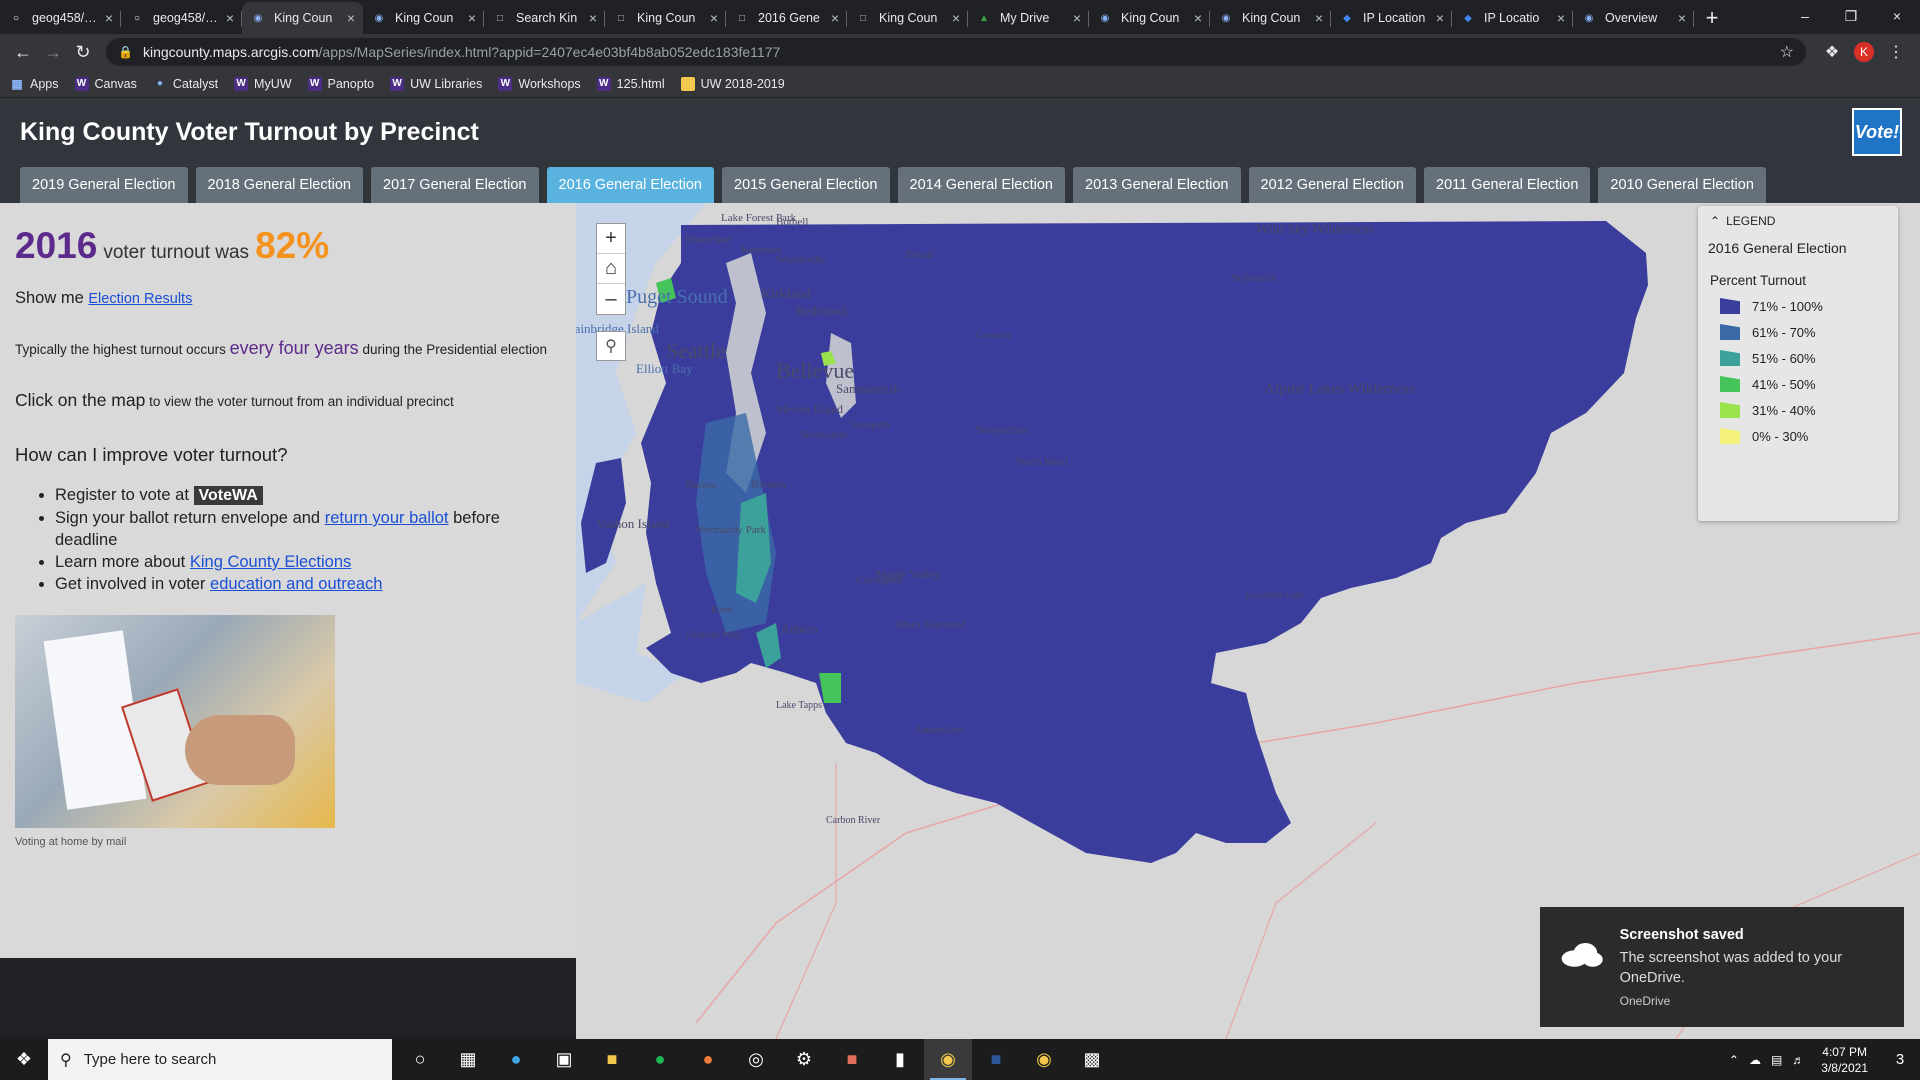 The height and width of the screenshot is (1080, 1920). Describe the element at coordinates (34, 84) in the screenshot. I see `bookmark-item: ▦ Apps` at that location.